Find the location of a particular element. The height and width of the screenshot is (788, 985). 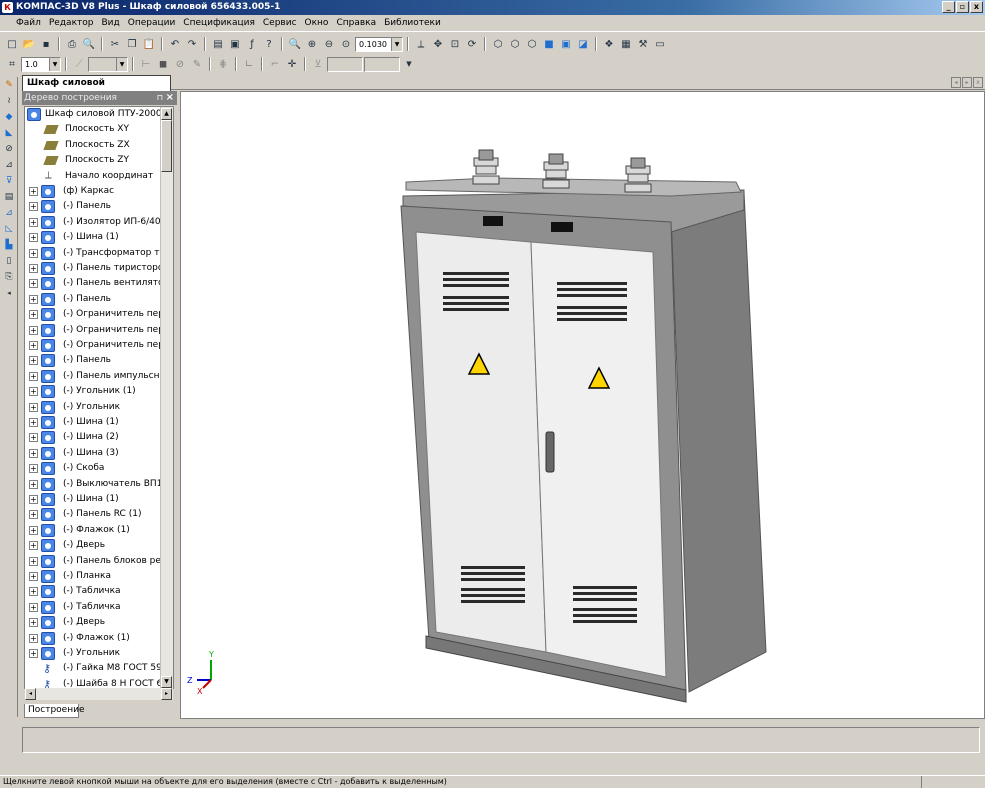

tree-item: Шкаф силовой ПТУ-2000-6к-5 is located at coordinates (95, 114).